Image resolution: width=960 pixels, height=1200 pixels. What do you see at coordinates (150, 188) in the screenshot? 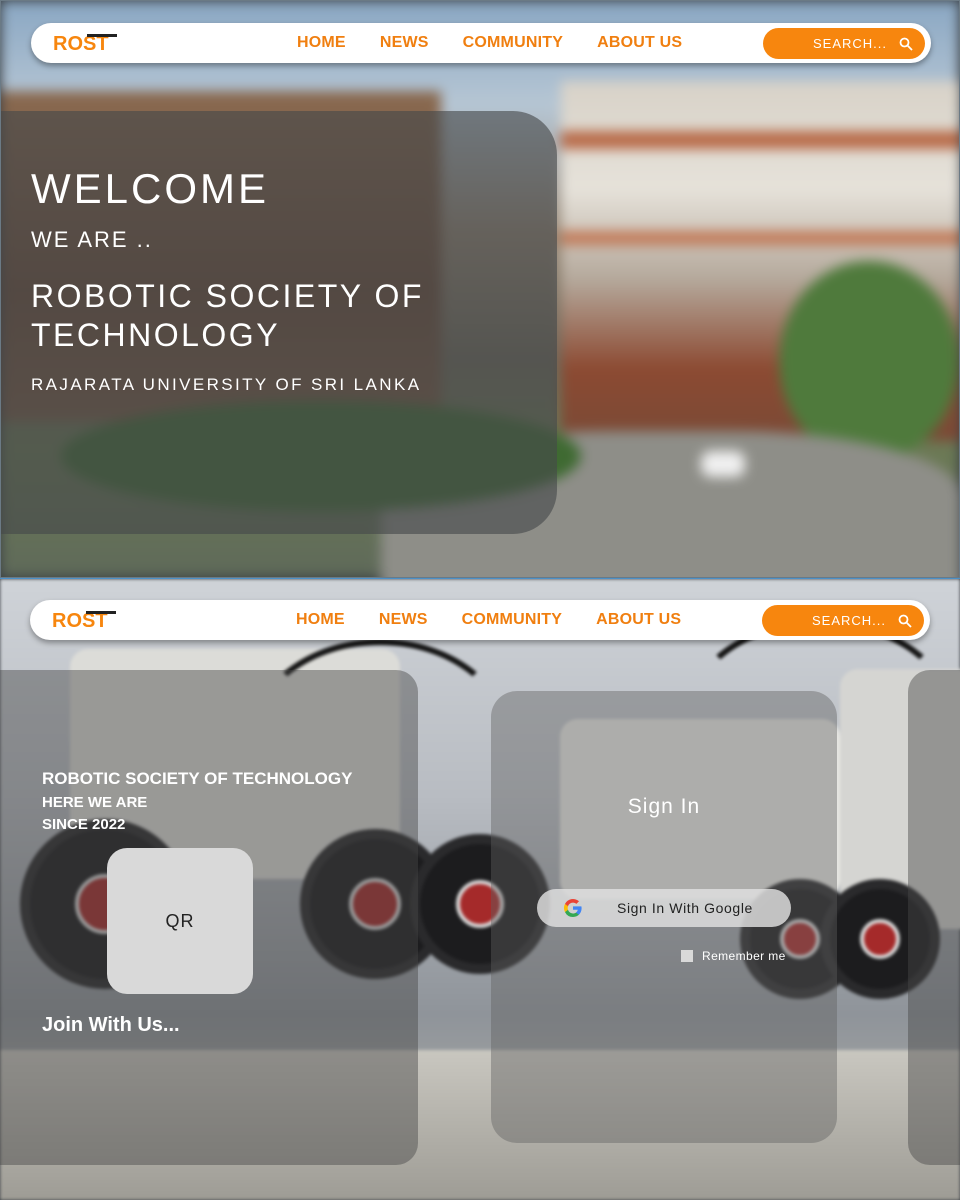
I see `welcome-heading: WELCOME` at bounding box center [150, 188].